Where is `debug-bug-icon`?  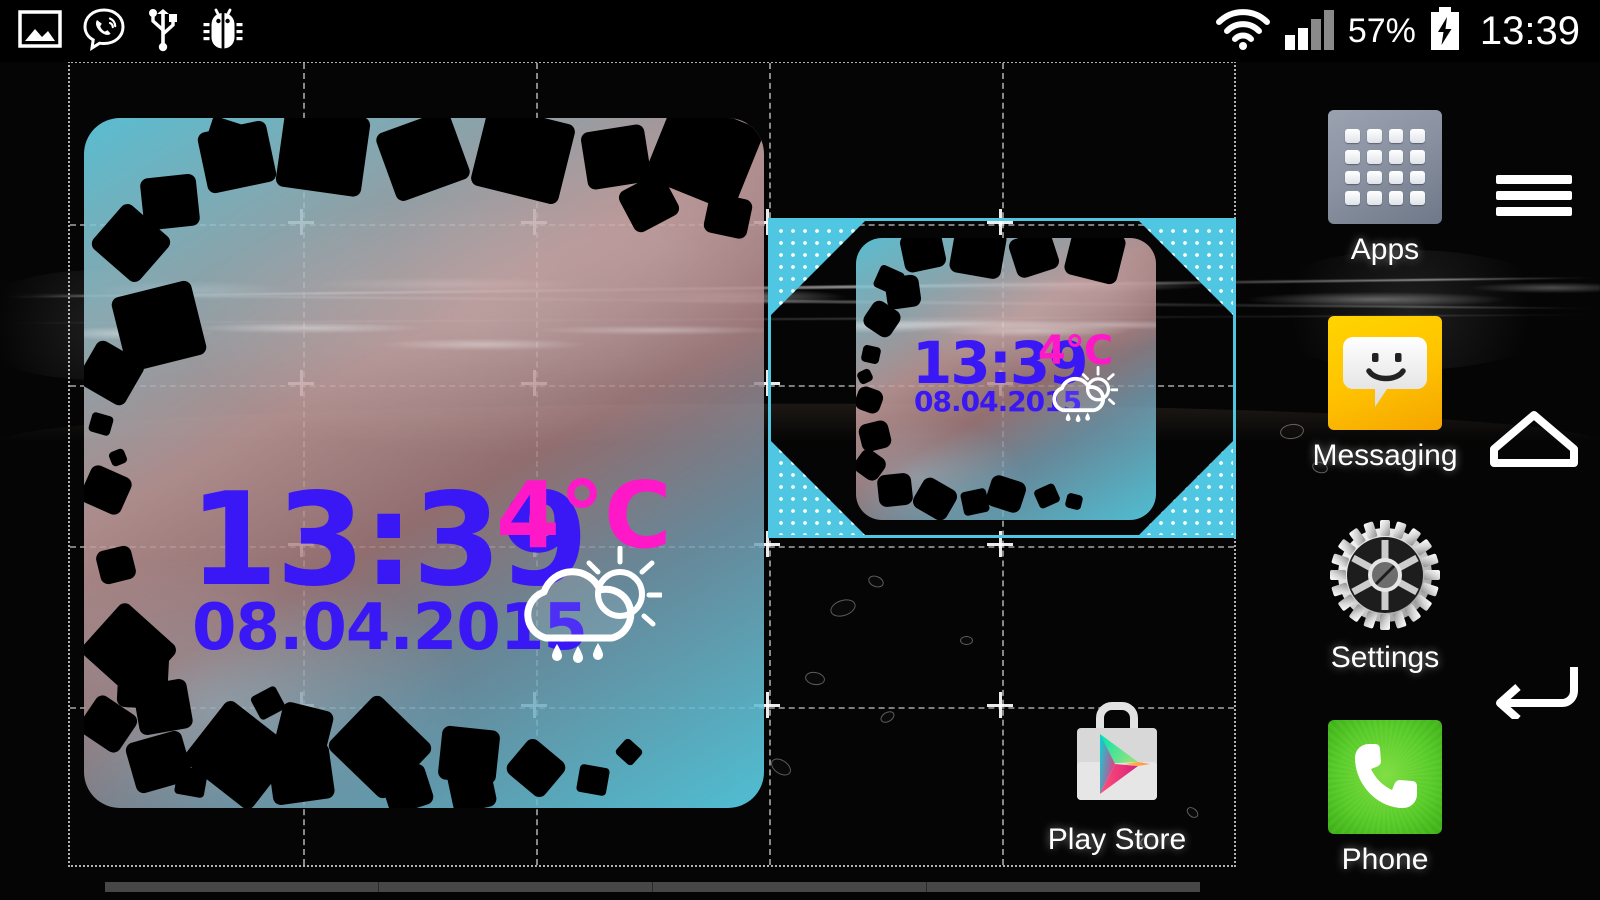 debug-bug-icon is located at coordinates (223, 31).